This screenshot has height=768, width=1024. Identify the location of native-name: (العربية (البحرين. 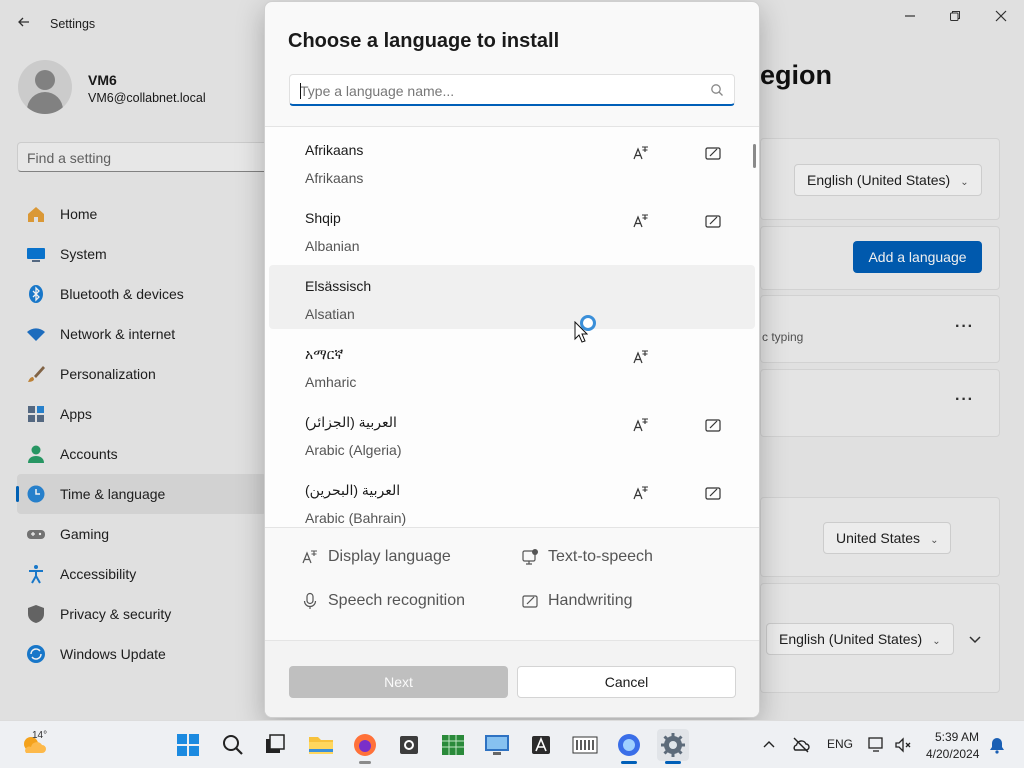
(353, 490).